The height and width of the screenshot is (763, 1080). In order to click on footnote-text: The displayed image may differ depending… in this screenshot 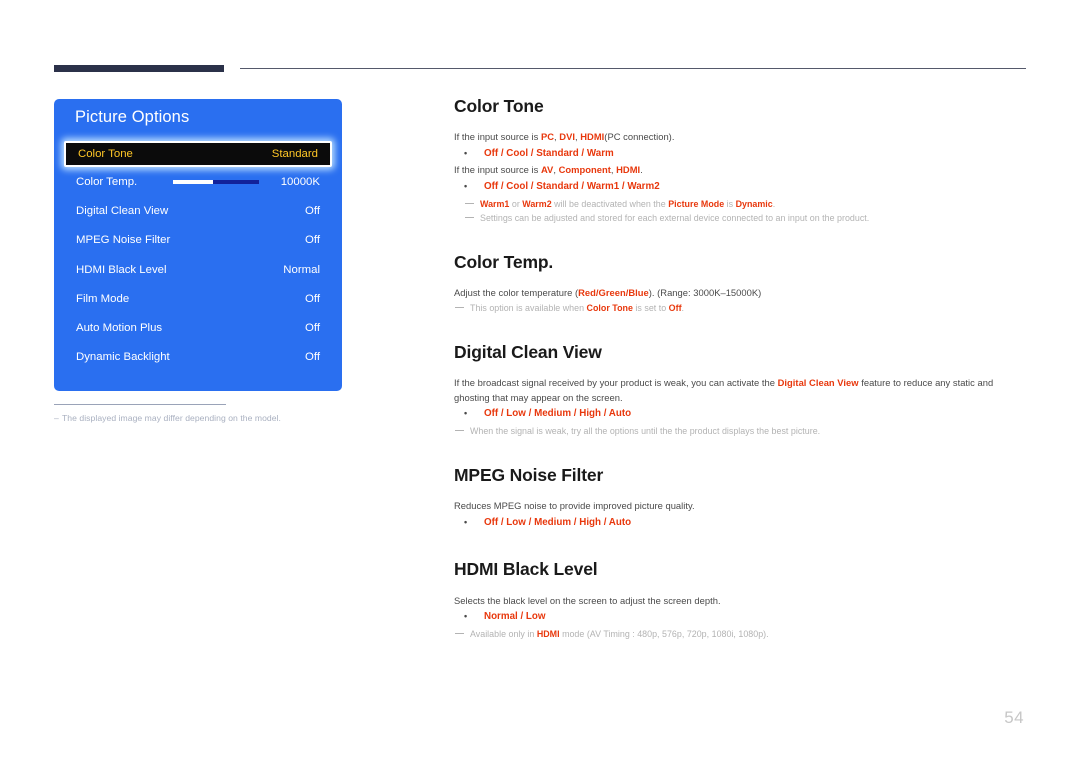, I will do `click(171, 418)`.